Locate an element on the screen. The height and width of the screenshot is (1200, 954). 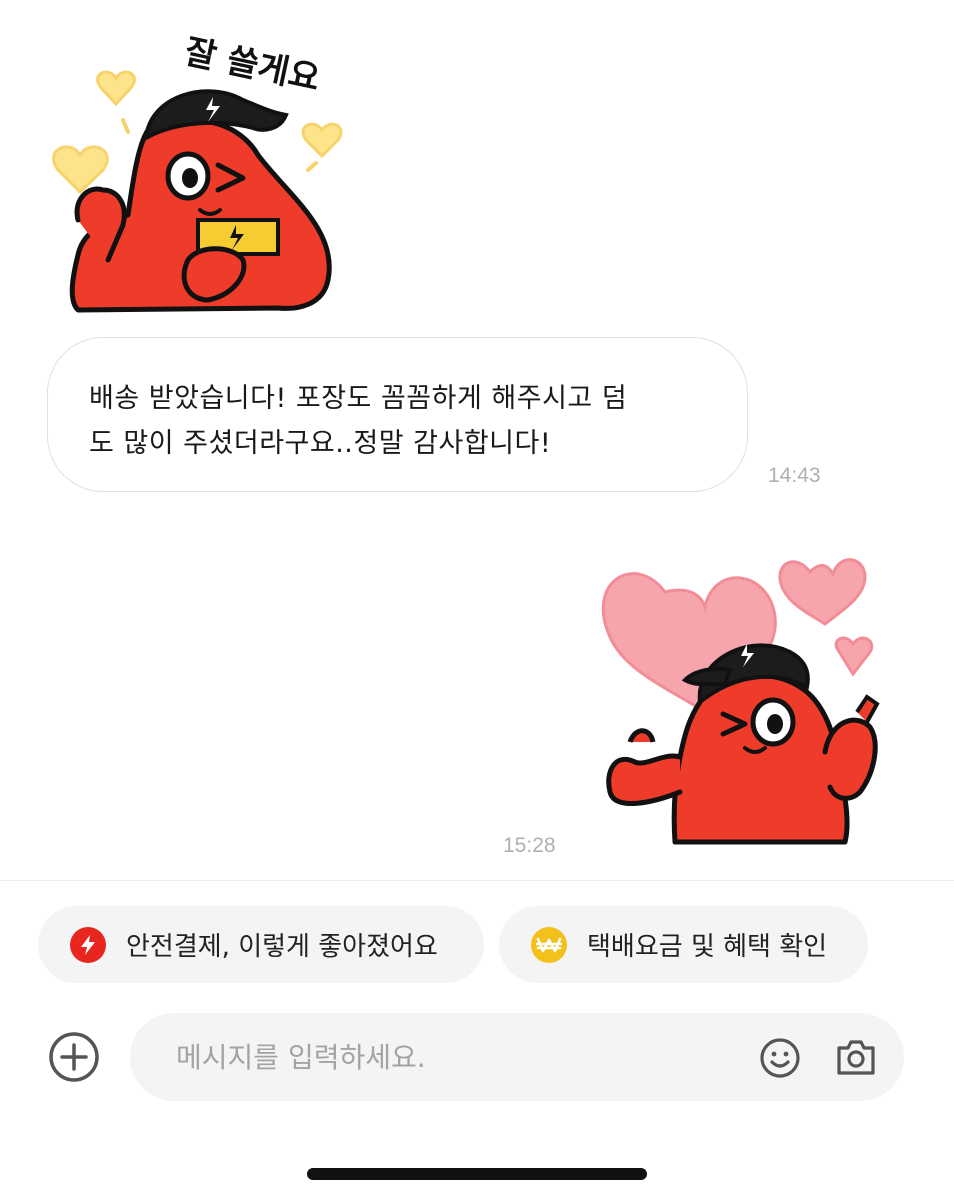
message-timestamp: 15:28 is located at coordinates (529, 845).